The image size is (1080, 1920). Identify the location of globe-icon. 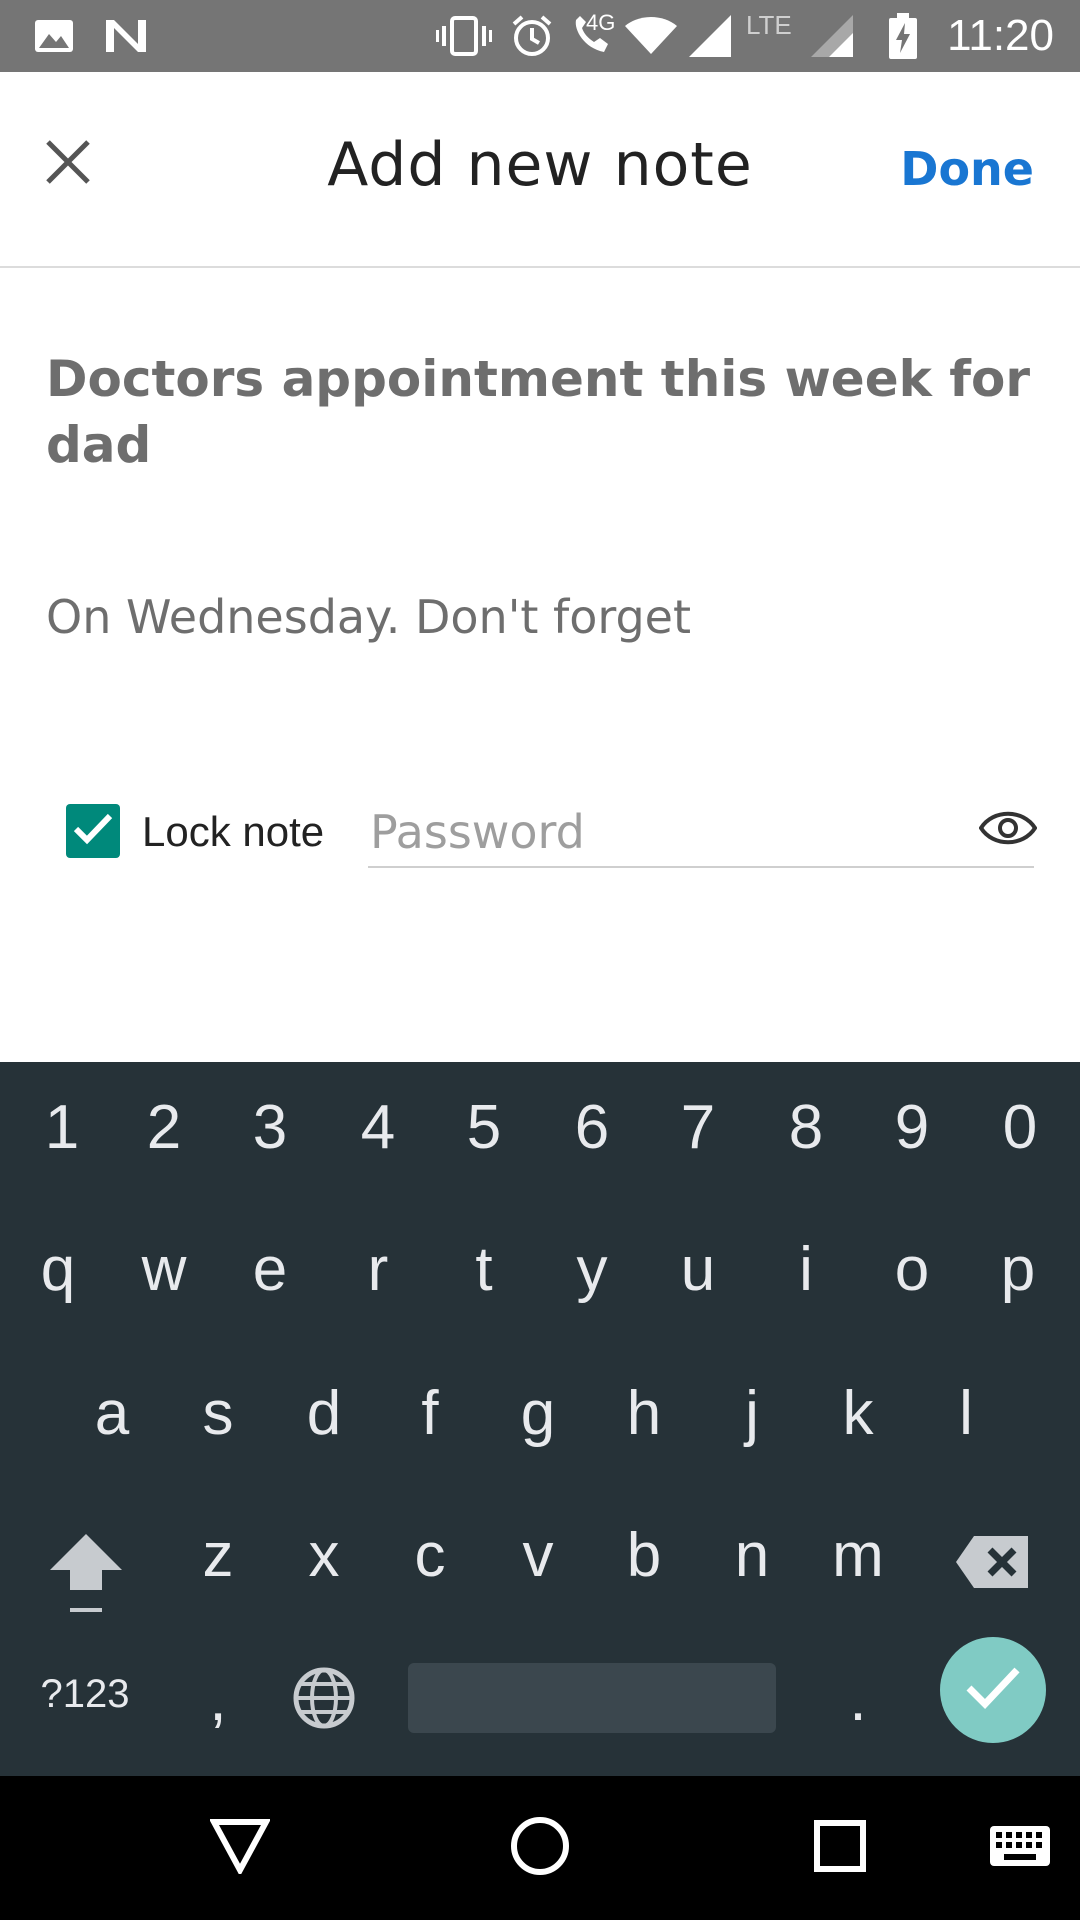
(324, 1700).